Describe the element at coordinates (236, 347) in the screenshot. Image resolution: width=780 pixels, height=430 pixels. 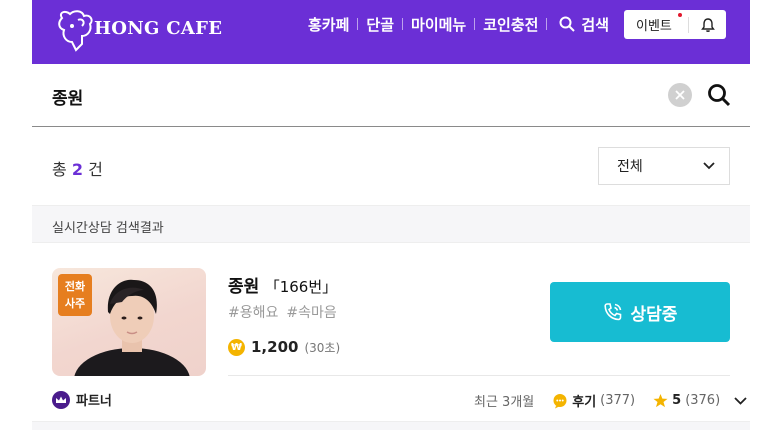
I see `won-coin-icon: ₩` at that location.